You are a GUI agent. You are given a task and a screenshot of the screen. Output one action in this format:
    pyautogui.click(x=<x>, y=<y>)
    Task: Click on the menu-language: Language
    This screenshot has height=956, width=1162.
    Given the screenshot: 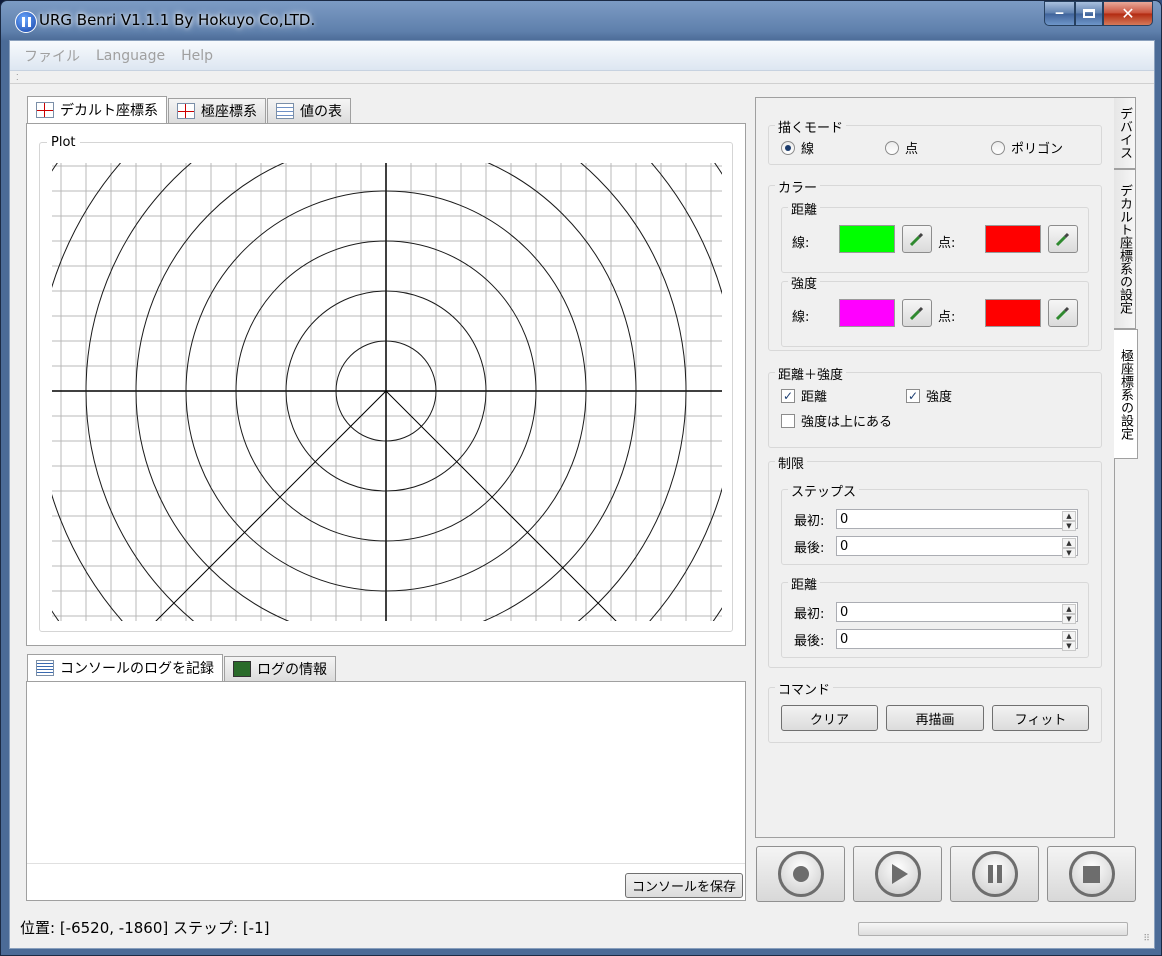 What is the action you would take?
    pyautogui.click(x=130, y=56)
    